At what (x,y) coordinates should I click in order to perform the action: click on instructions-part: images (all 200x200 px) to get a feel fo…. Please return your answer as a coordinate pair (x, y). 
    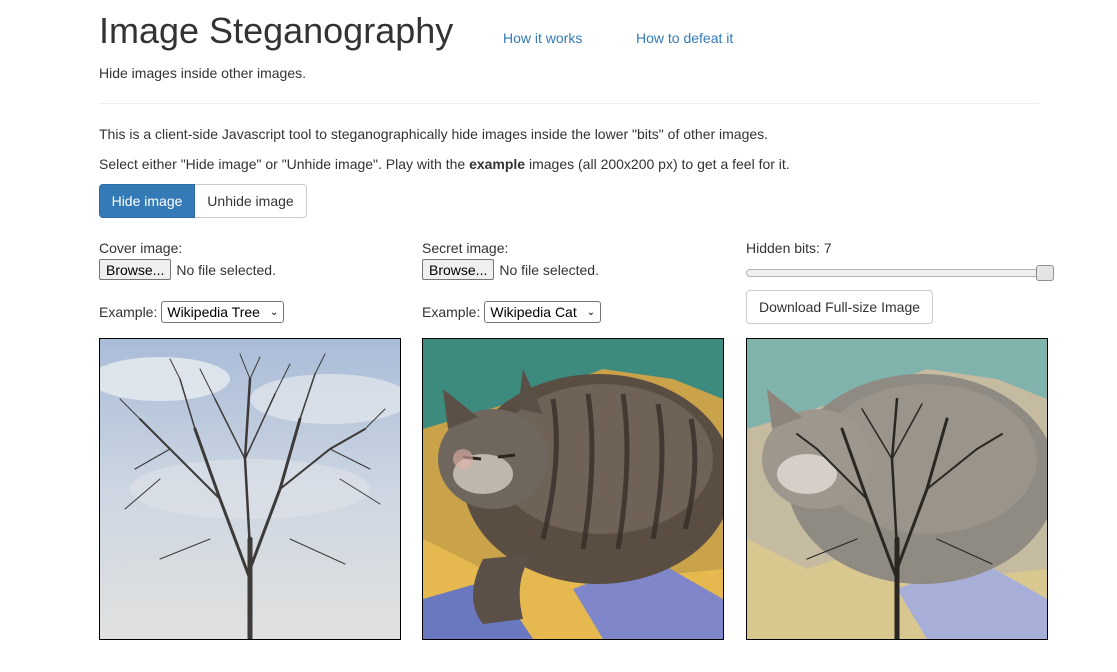
    Looking at the image, I should click on (657, 164).